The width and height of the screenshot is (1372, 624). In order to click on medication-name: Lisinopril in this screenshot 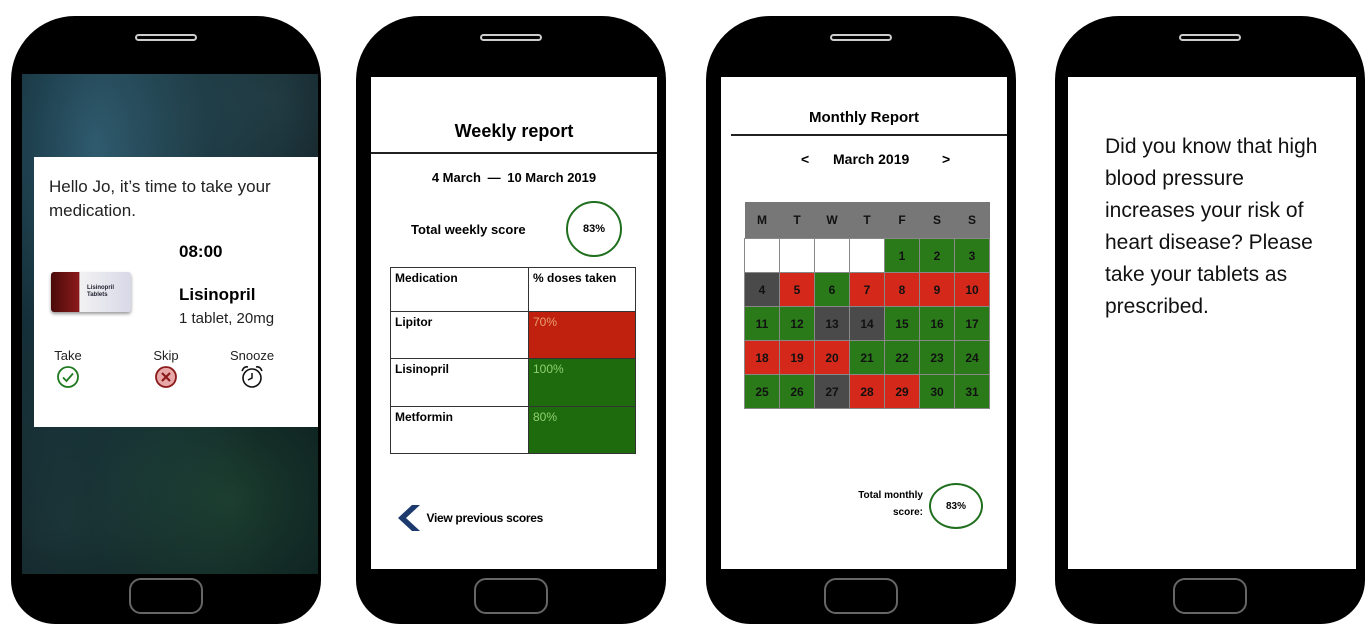, I will do `click(217, 294)`.